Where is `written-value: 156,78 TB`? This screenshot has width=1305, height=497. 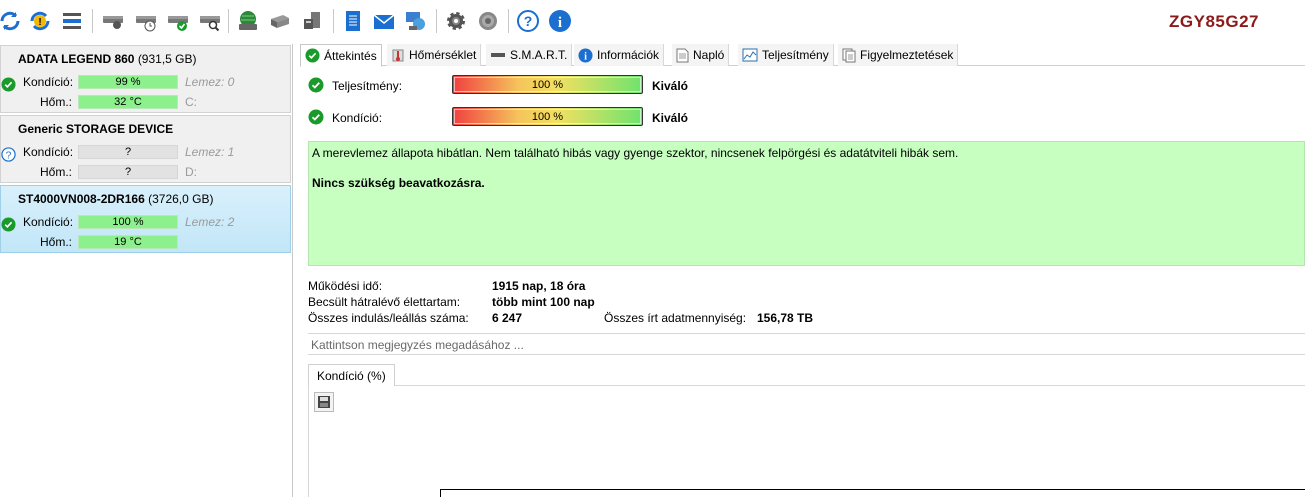
written-value: 156,78 TB is located at coordinates (785, 318).